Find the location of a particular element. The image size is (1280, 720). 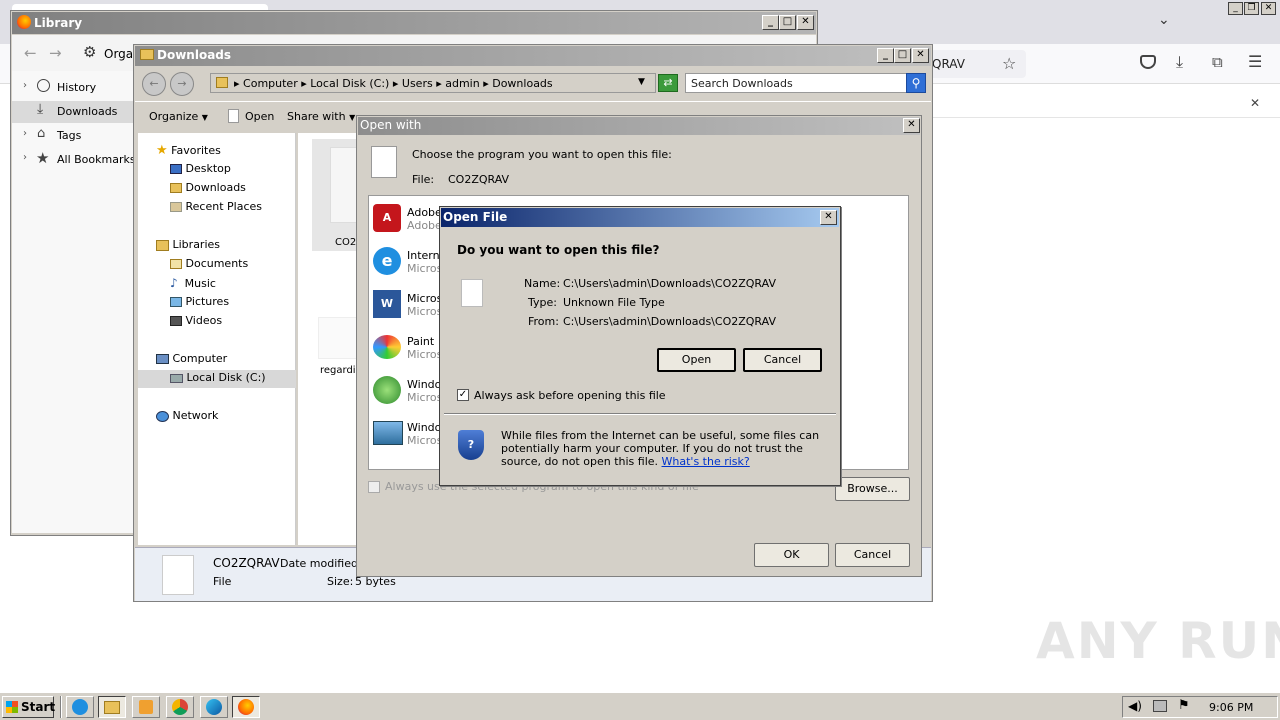

nav-desktop: Desktop is located at coordinates (200, 168).